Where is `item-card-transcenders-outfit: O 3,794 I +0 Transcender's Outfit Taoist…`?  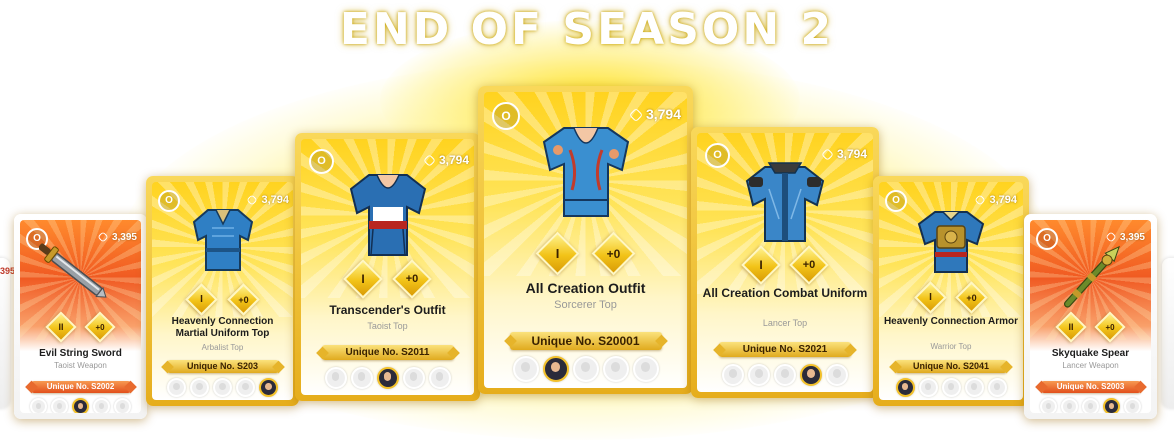
item-card-transcenders-outfit: O 3,794 I +0 Transcender's Outfit Taoist… is located at coordinates (387, 267).